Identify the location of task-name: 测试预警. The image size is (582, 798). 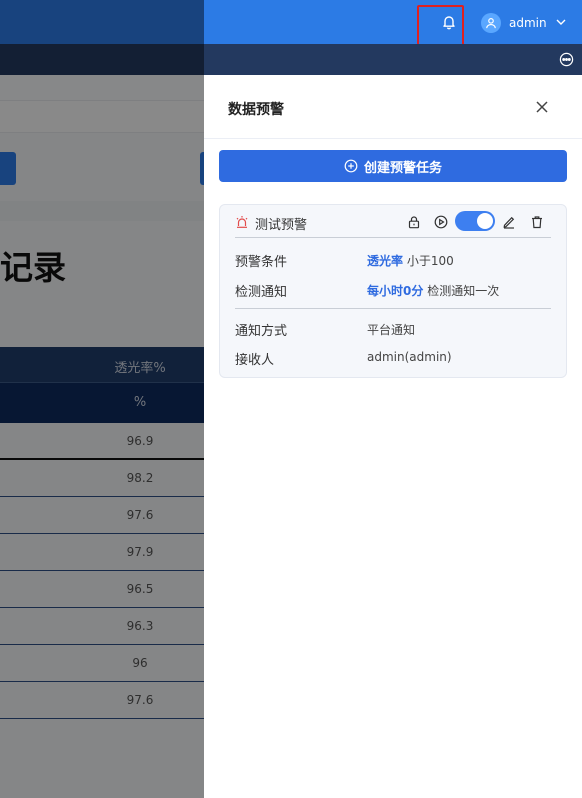
(281, 225).